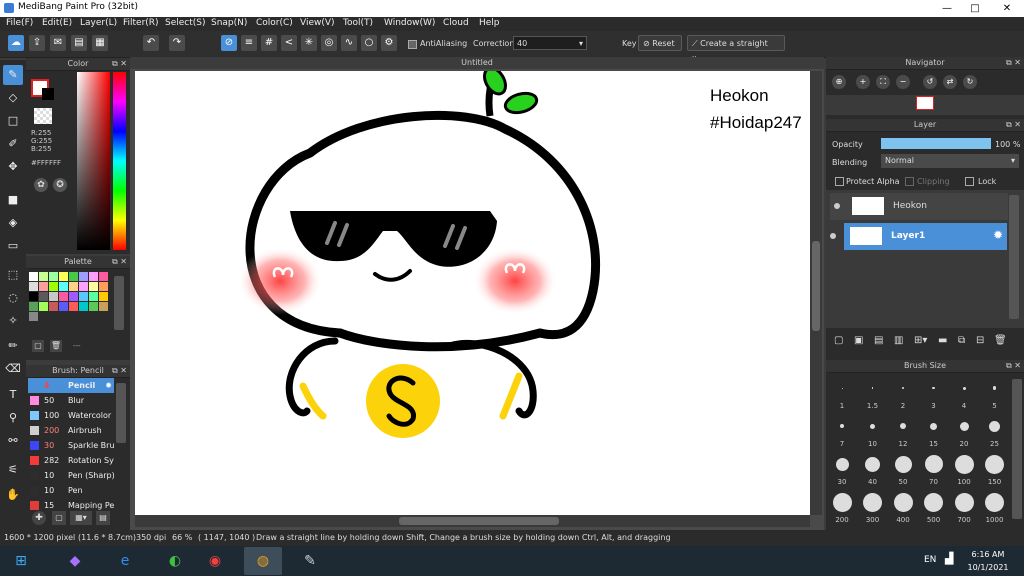 The image size is (1024, 576). Describe the element at coordinates (185, 23) in the screenshot. I see `menu-select: Select(S)` at that location.